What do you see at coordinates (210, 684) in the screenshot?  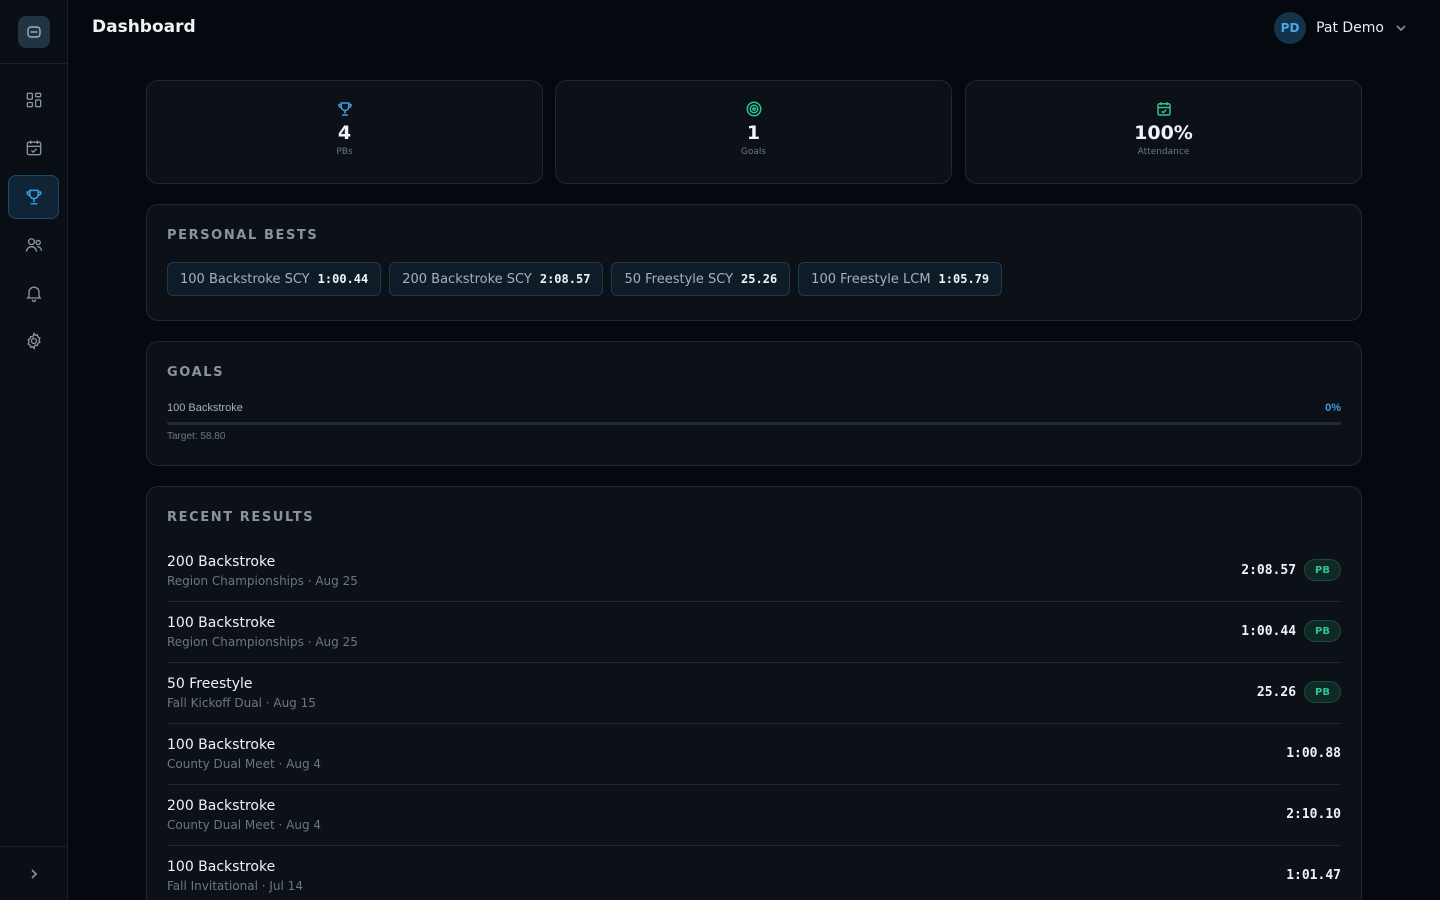 I see `result-event: 50 Freestyle` at bounding box center [210, 684].